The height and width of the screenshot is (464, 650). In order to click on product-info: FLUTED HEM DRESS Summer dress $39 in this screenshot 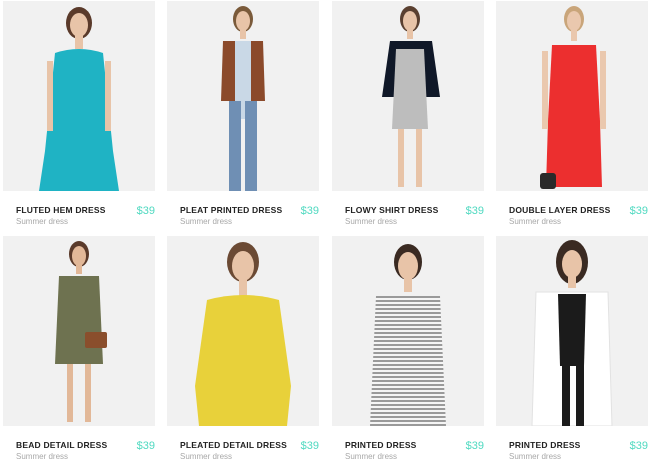, I will do `click(79, 210)`.